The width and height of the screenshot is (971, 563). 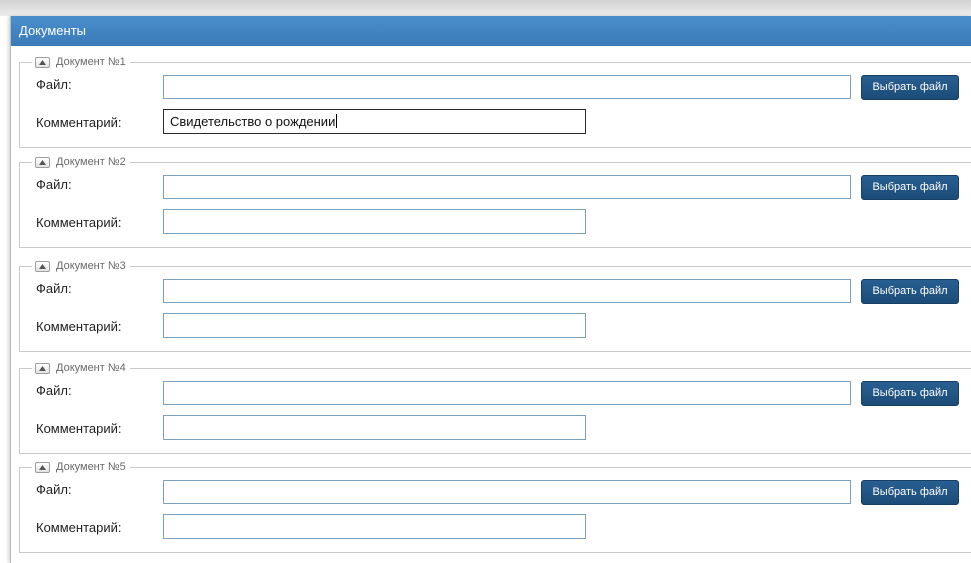 What do you see at coordinates (485, 8) in the screenshot?
I see `top-shade` at bounding box center [485, 8].